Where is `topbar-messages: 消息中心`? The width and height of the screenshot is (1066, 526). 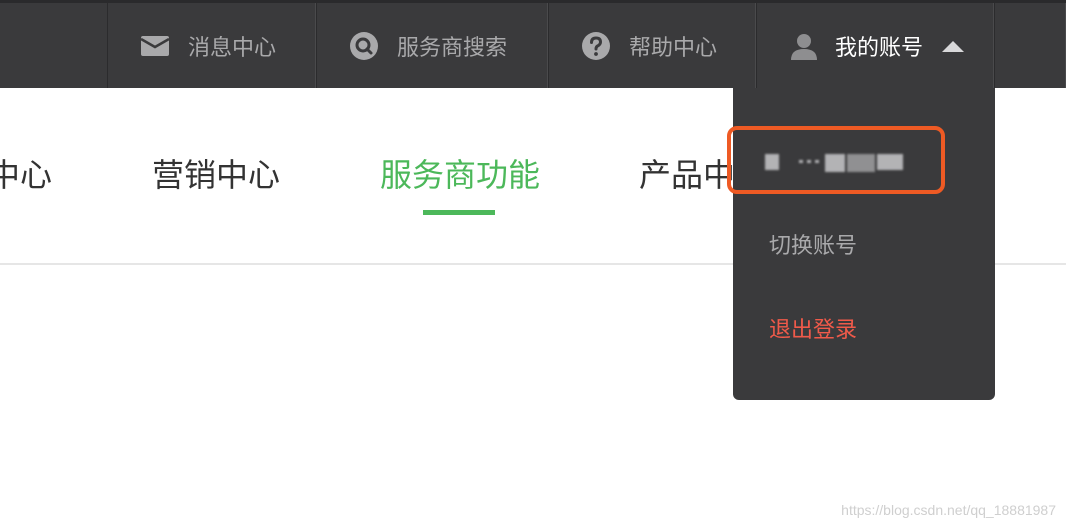
topbar-messages: 消息中心 is located at coordinates (211, 45).